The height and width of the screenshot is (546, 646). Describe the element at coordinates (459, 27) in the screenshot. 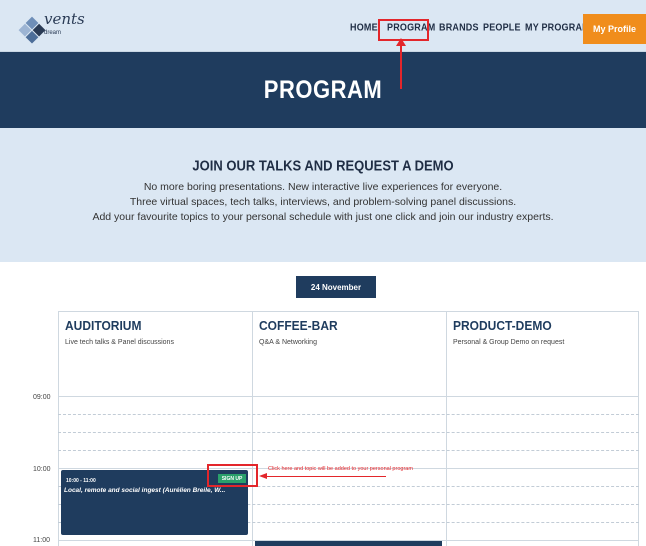

I see `nav-brands: BRANDS` at that location.